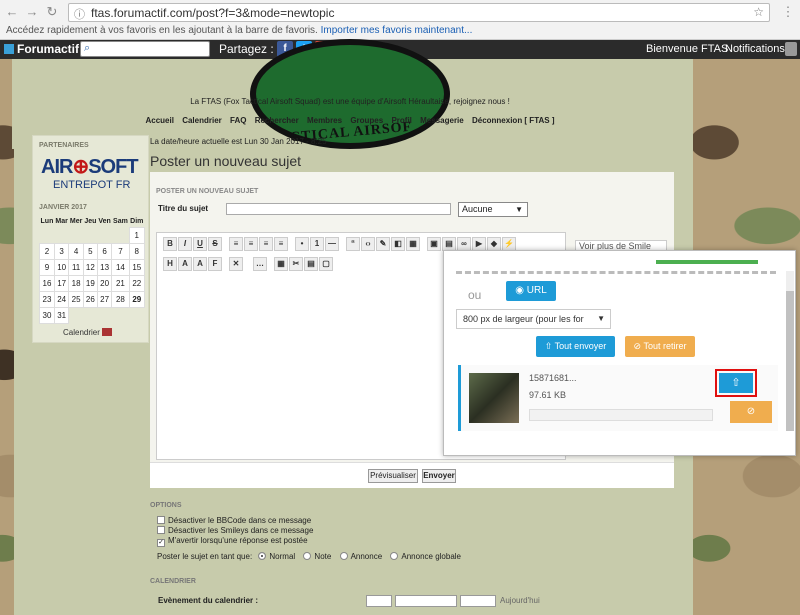 This screenshot has width=800, height=615. I want to click on calendar-day: 8, so click(137, 251).